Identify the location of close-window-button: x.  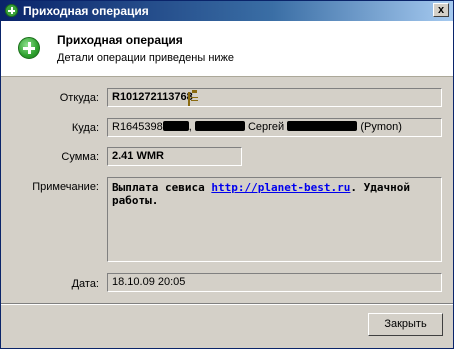
(441, 10).